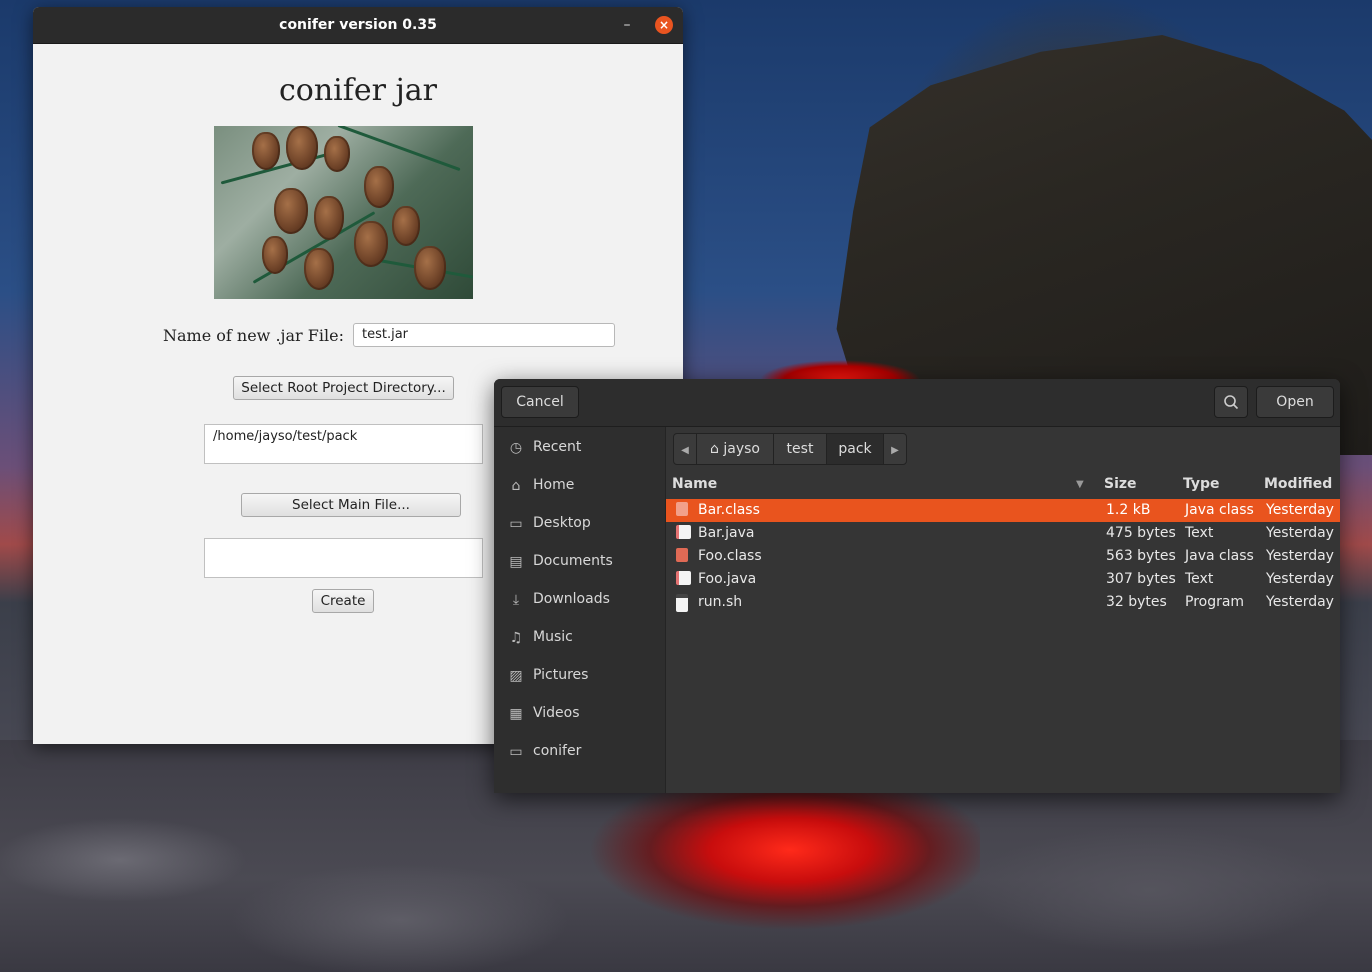 Image resolution: width=1372 pixels, height=972 pixels. What do you see at coordinates (343, 601) in the screenshot?
I see `create-button: Create` at bounding box center [343, 601].